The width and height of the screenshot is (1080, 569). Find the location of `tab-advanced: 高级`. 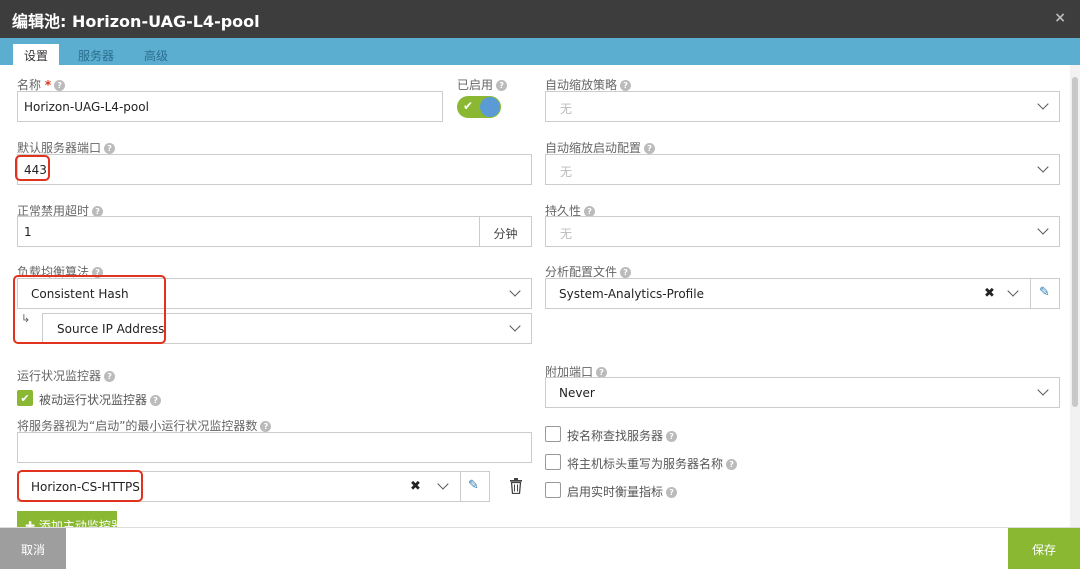

tab-advanced: 高级 is located at coordinates (156, 54).